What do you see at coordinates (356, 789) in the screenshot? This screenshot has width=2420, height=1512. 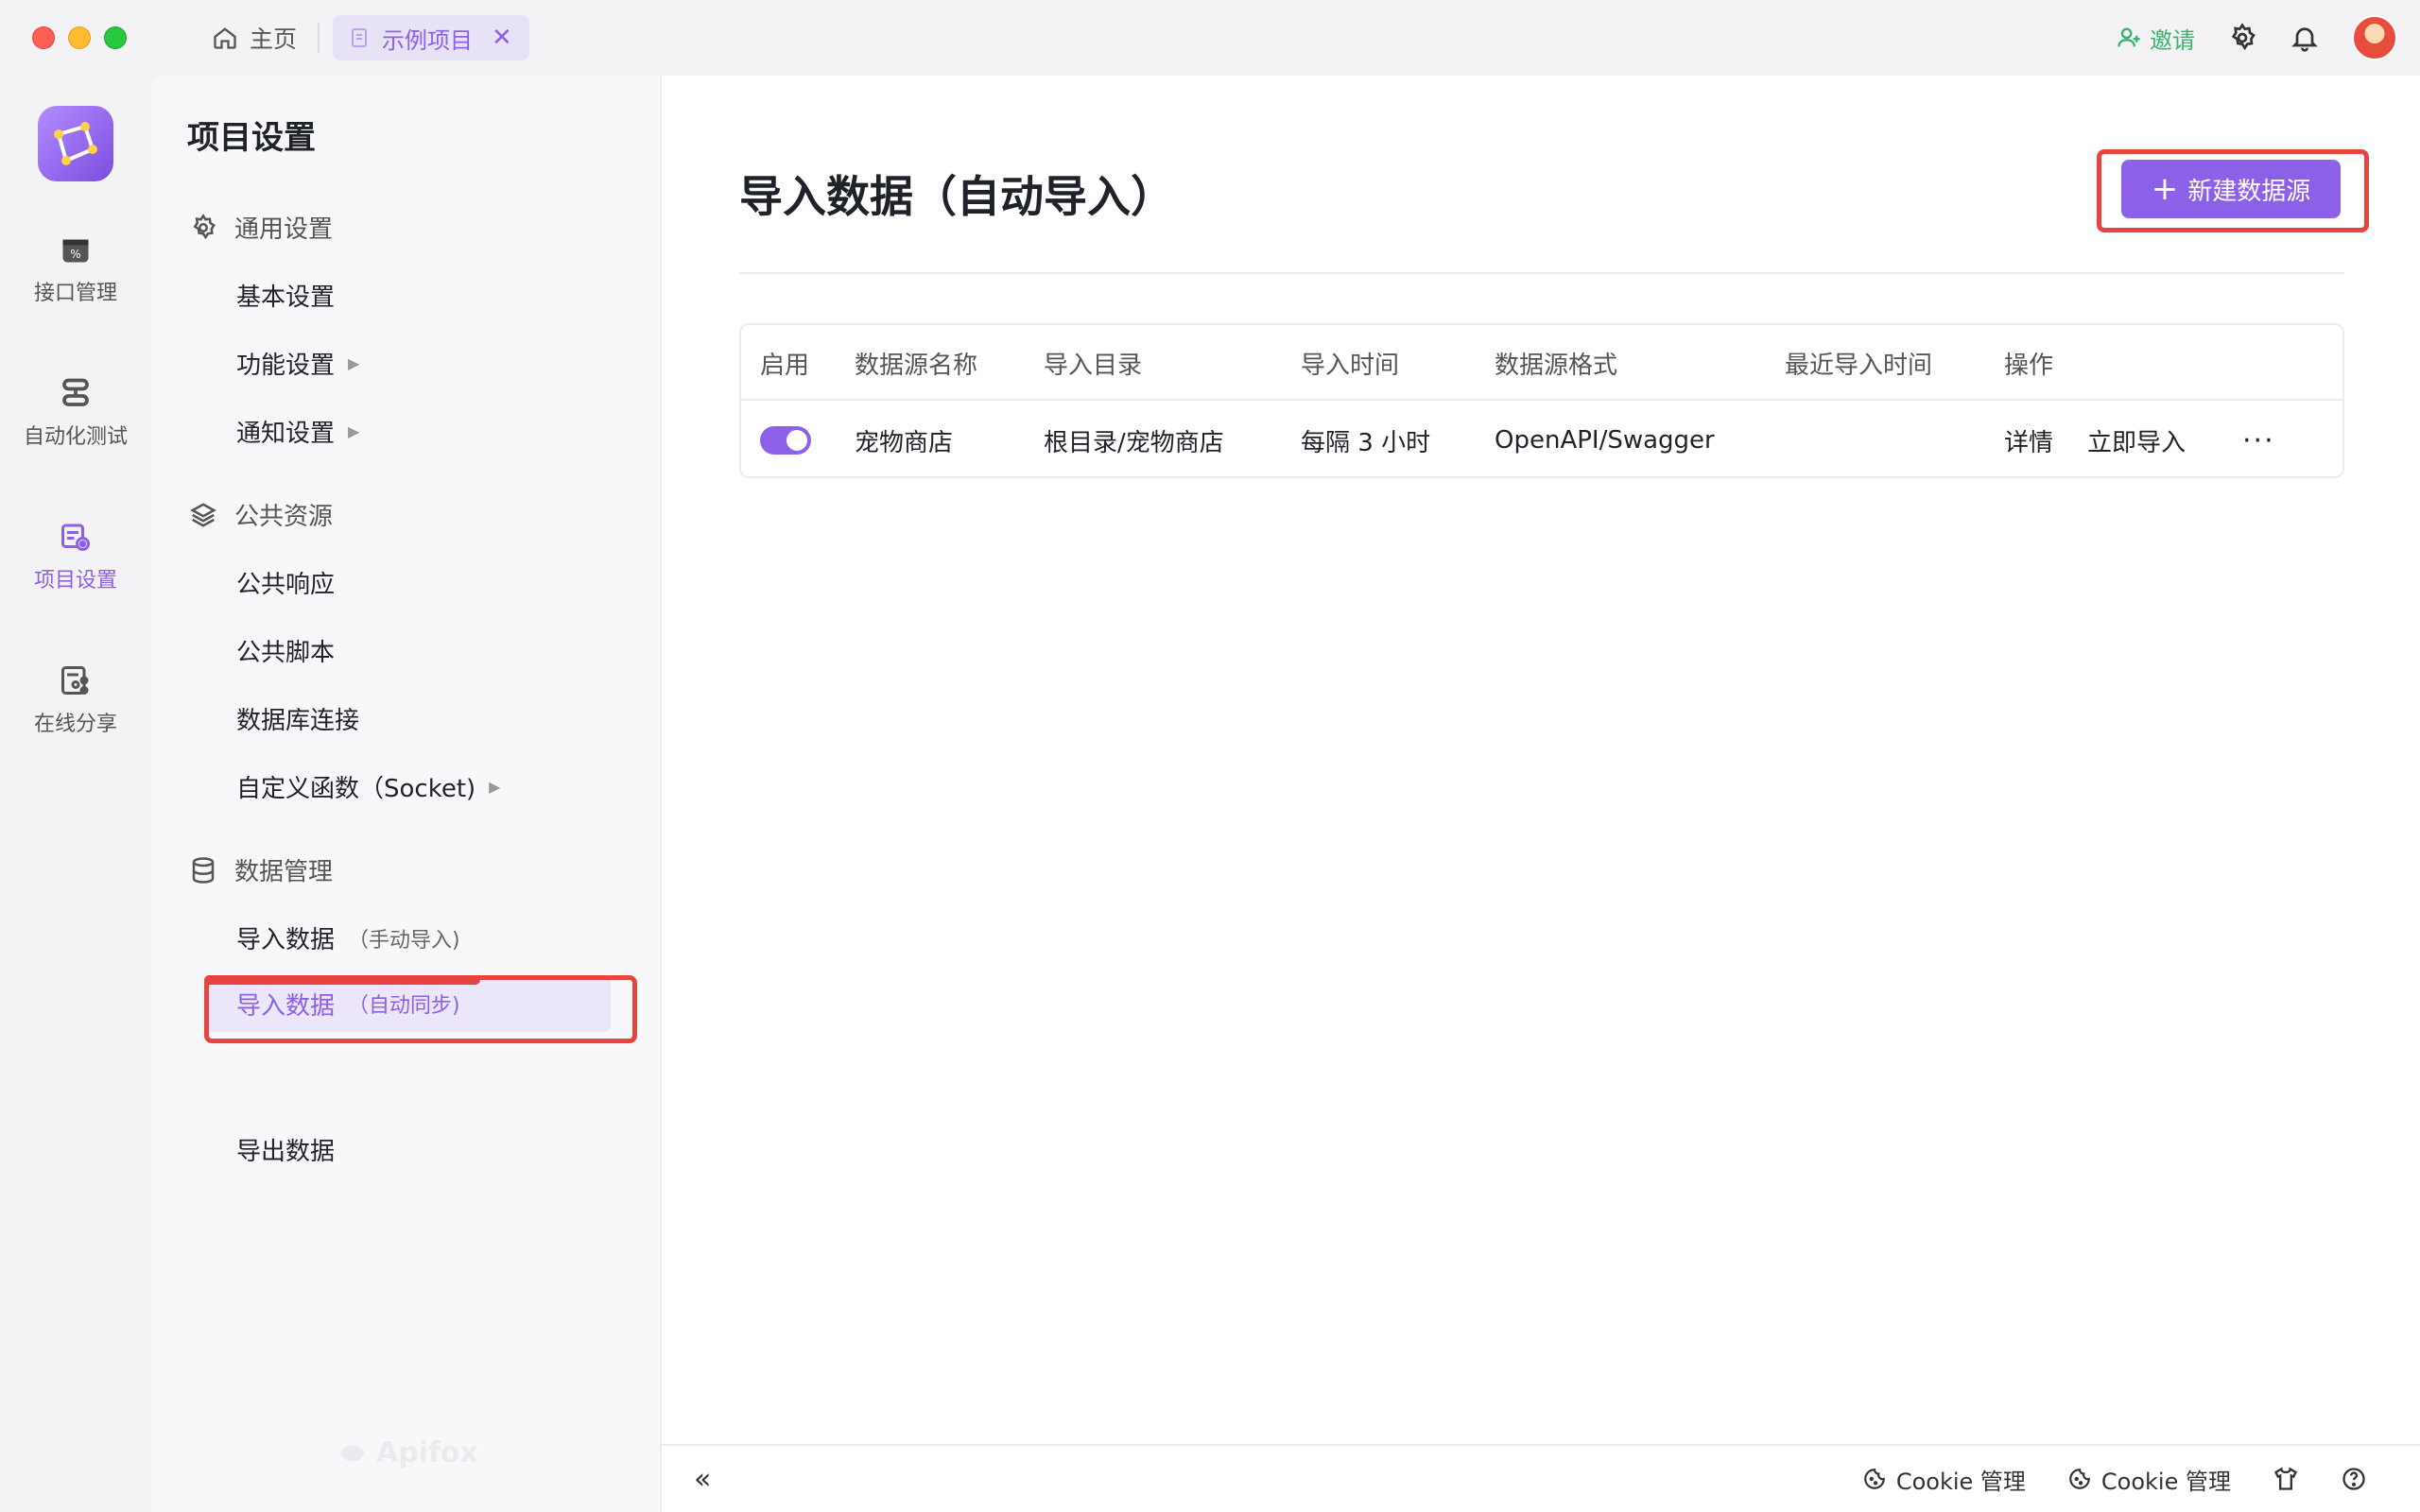 I see `sidebar-item-label: 自定义函数（Socket)` at bounding box center [356, 789].